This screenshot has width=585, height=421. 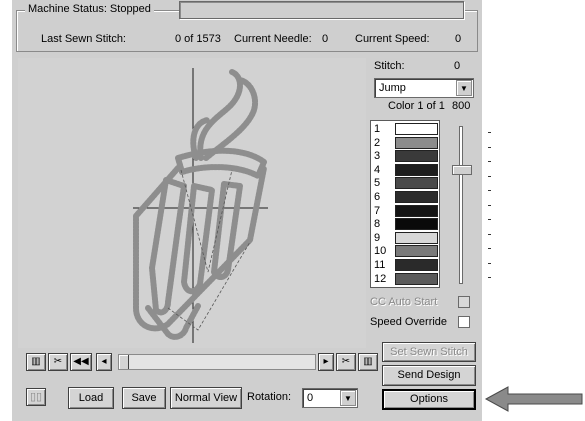 What do you see at coordinates (464, 322) in the screenshot?
I see `speed-override-checkbox` at bounding box center [464, 322].